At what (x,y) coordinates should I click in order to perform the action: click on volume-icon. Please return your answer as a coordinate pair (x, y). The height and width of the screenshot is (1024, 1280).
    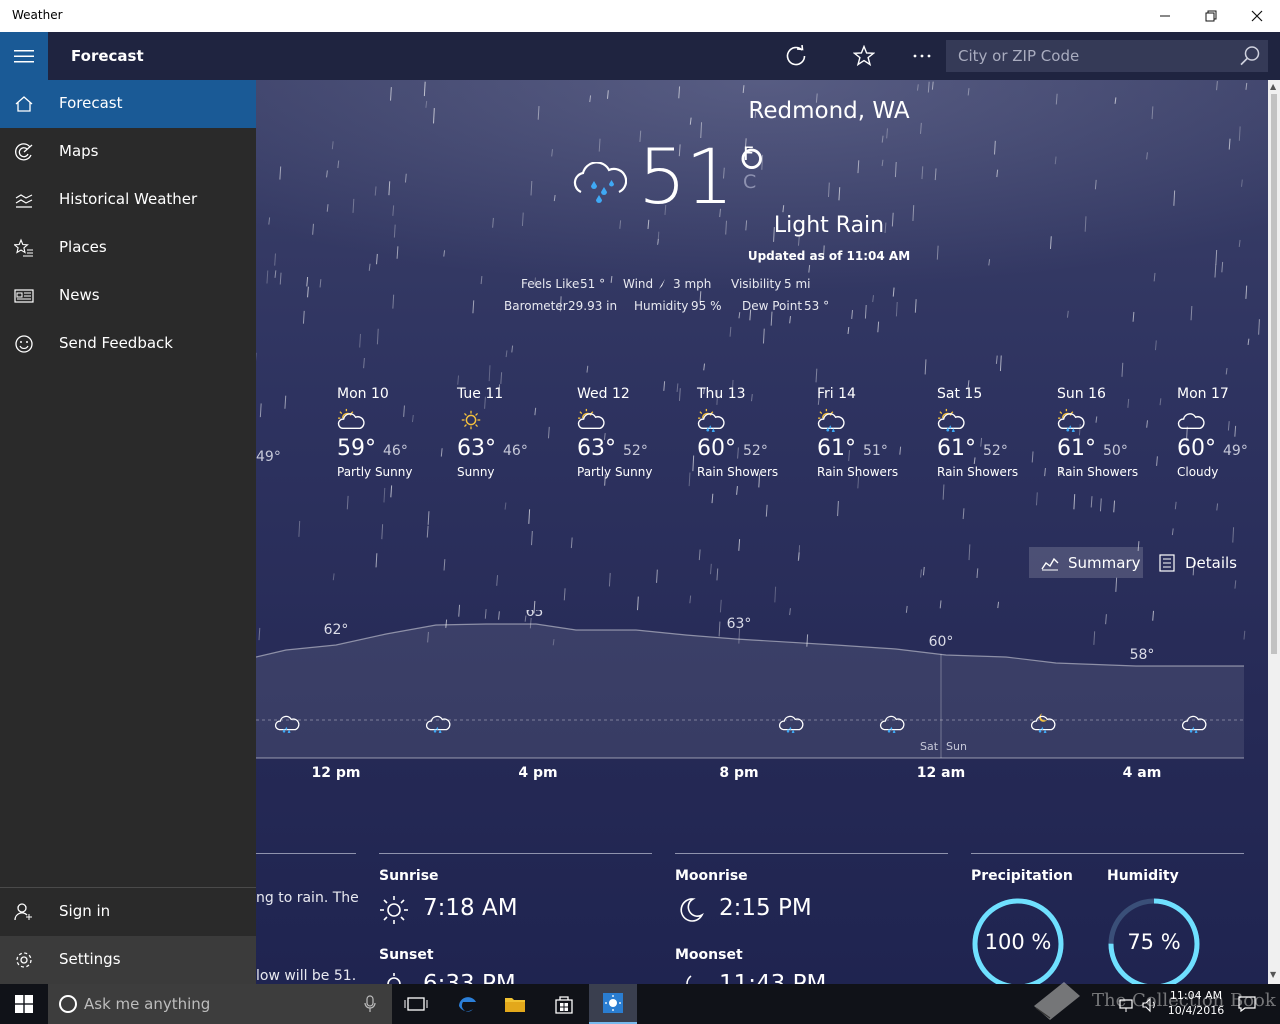
    Looking at the image, I should click on (1150, 1005).